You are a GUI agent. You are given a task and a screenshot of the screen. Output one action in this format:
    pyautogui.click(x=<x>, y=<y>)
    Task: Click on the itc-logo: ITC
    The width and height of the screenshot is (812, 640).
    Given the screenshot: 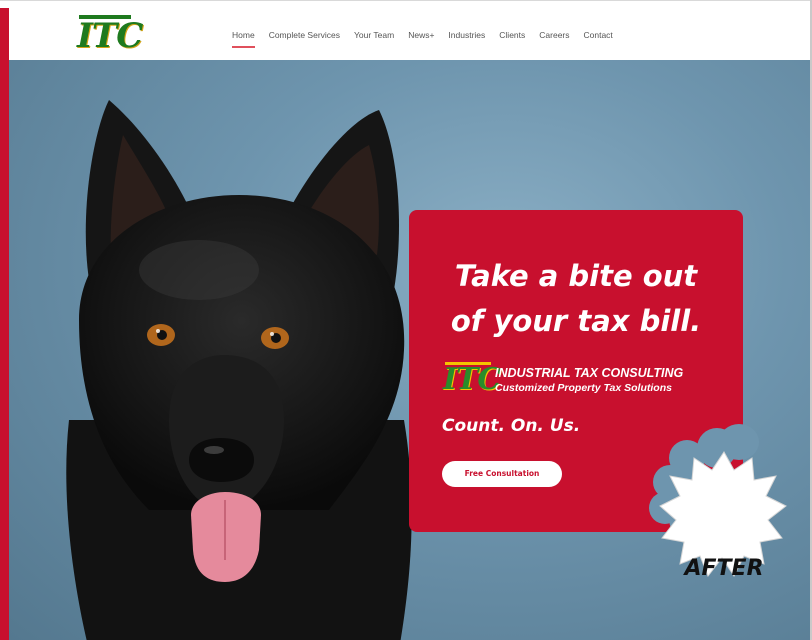 What is the action you would take?
    pyautogui.click(x=110, y=35)
    